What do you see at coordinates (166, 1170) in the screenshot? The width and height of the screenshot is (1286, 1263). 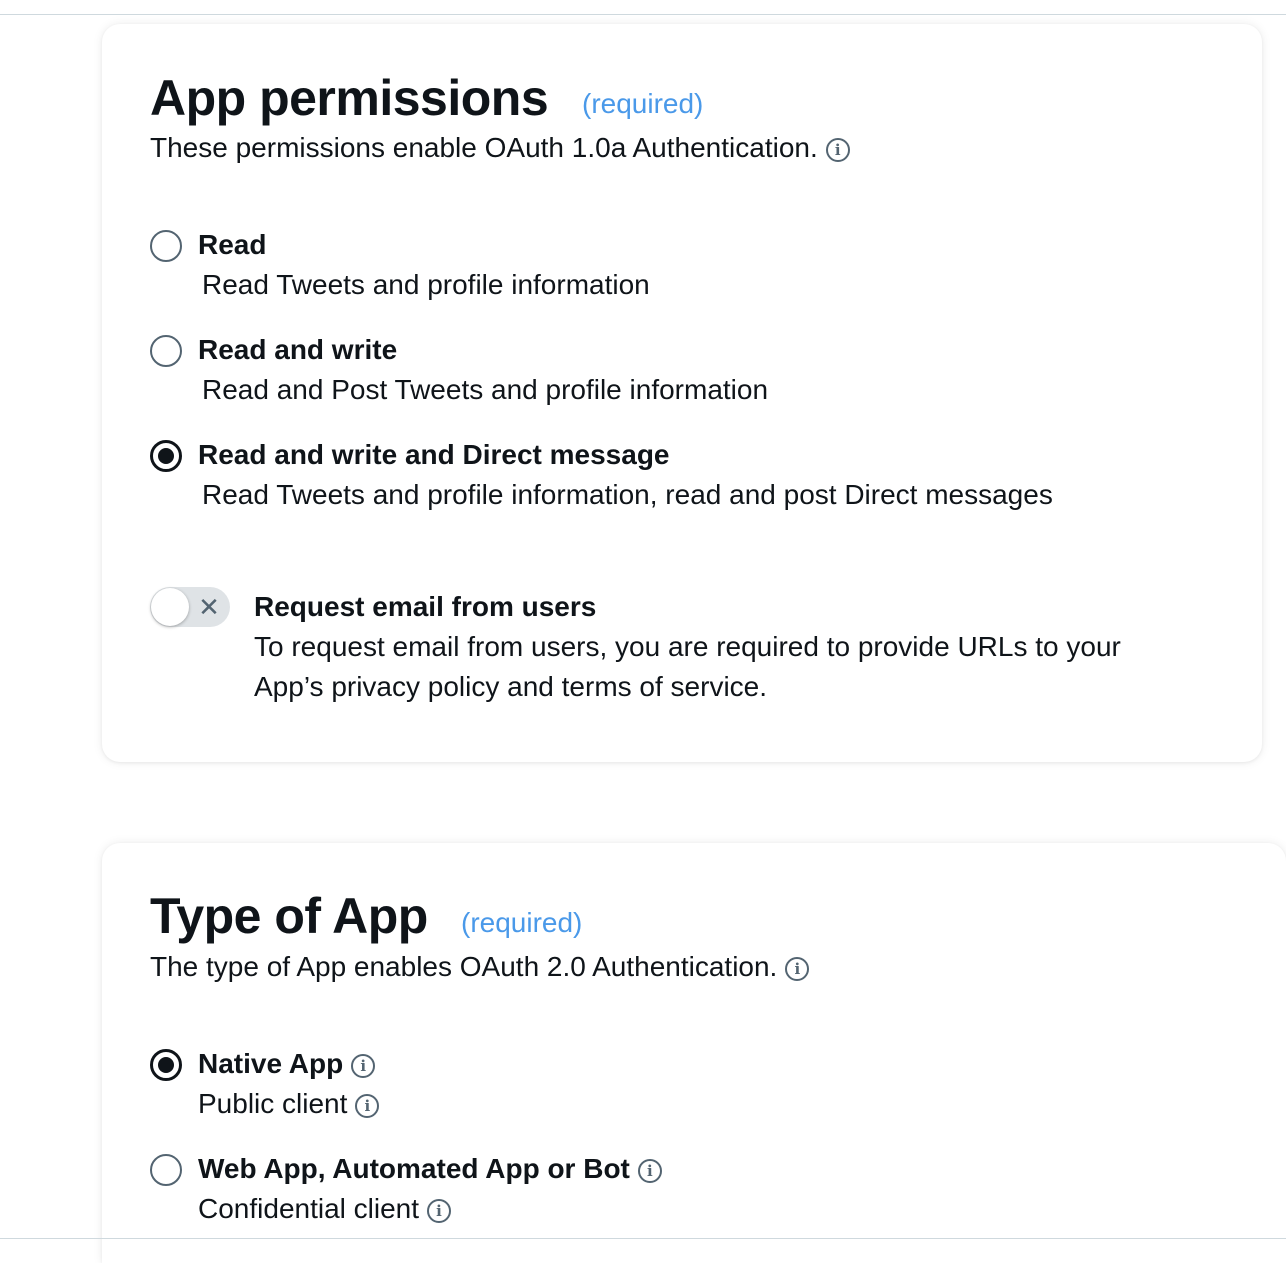 I see `radio-web-app` at bounding box center [166, 1170].